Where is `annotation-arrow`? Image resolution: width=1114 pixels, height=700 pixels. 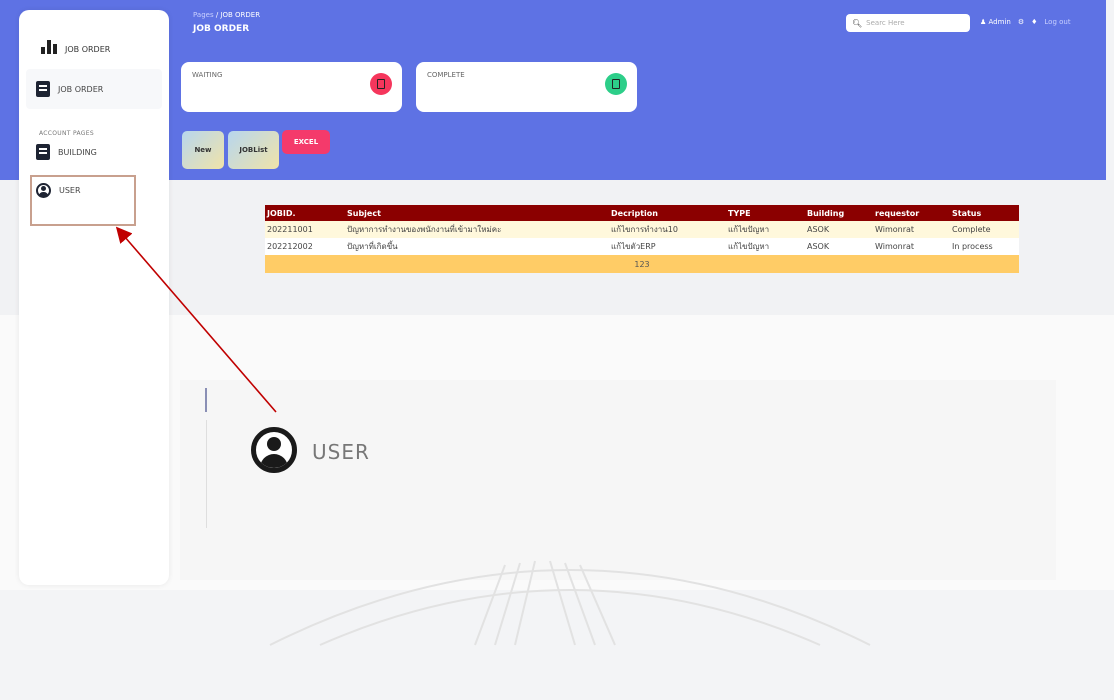
annotation-arrow is located at coordinates (196, 319).